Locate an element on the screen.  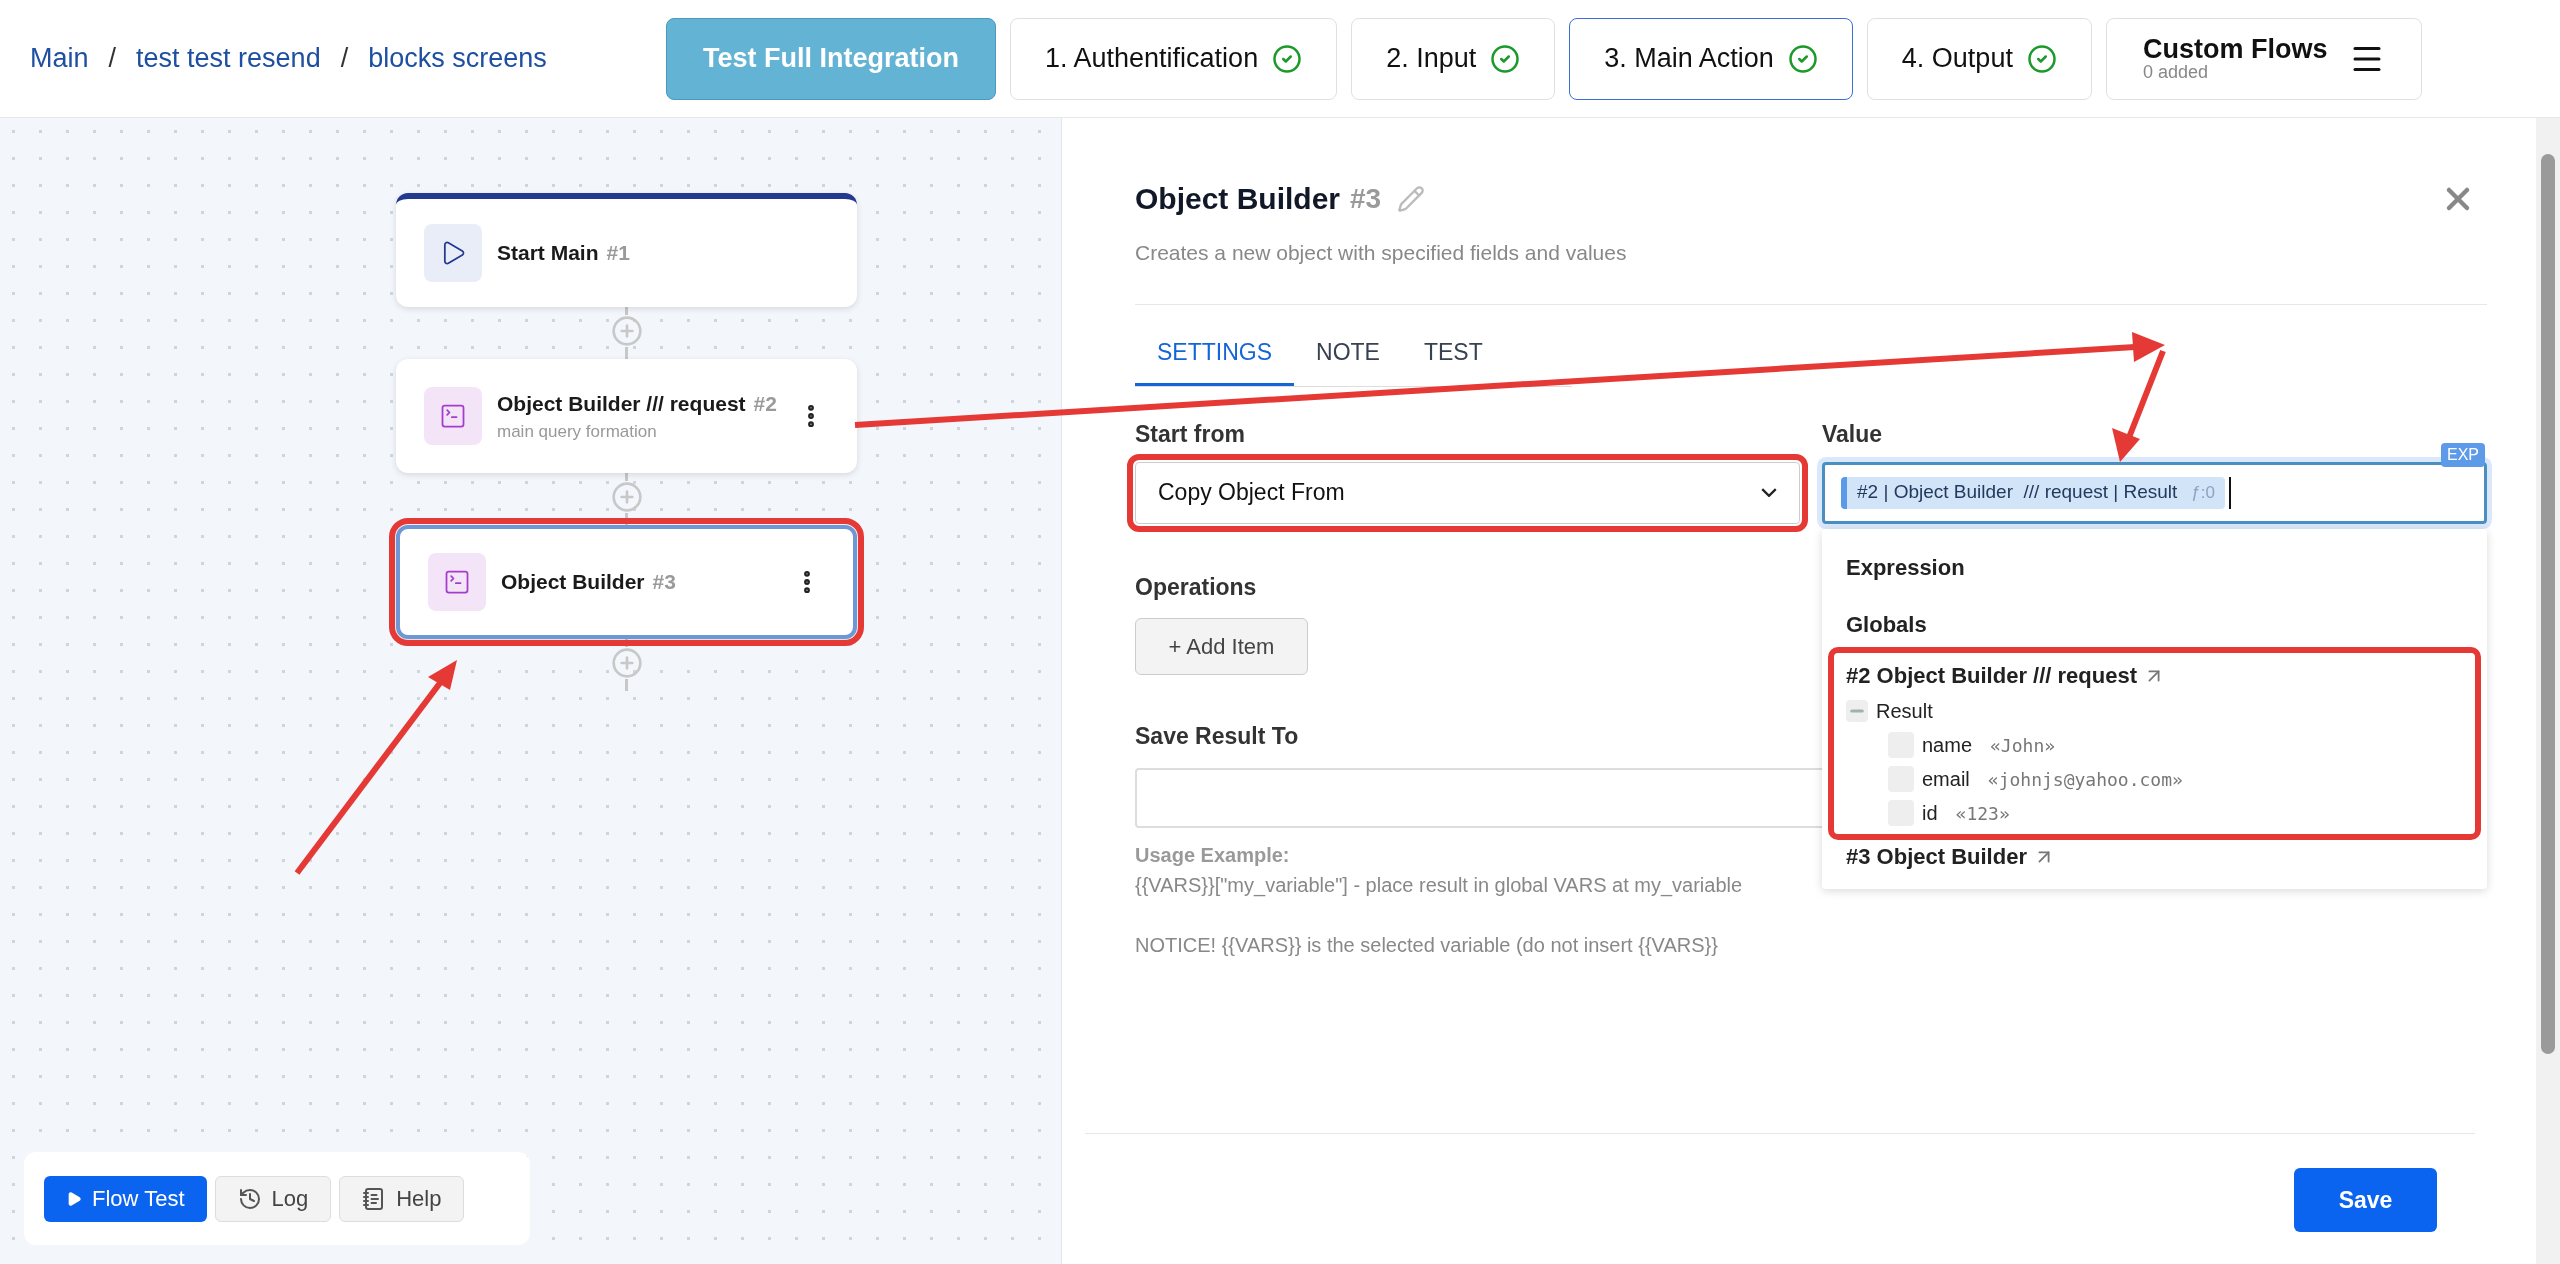
custom-flows-count: 0 added is located at coordinates (2175, 72).